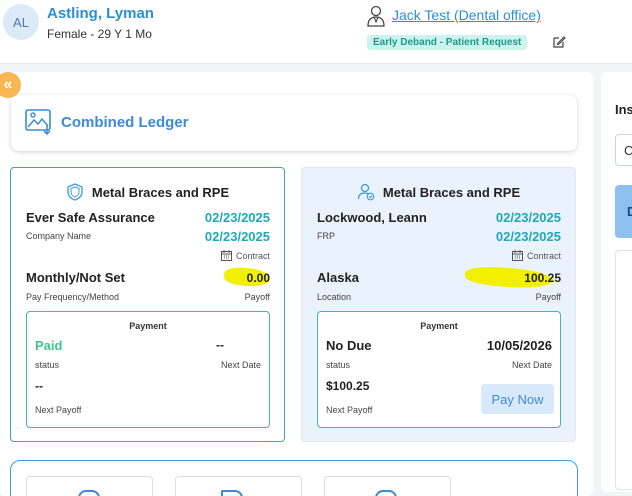 The width and height of the screenshot is (632, 496). I want to click on ledger-title: Combined Ledger, so click(125, 122).